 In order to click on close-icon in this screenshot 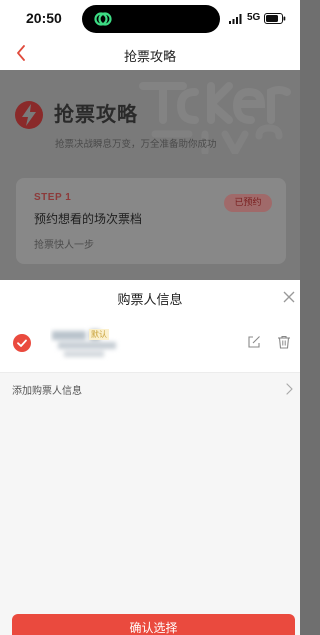, I will do `click(289, 297)`.